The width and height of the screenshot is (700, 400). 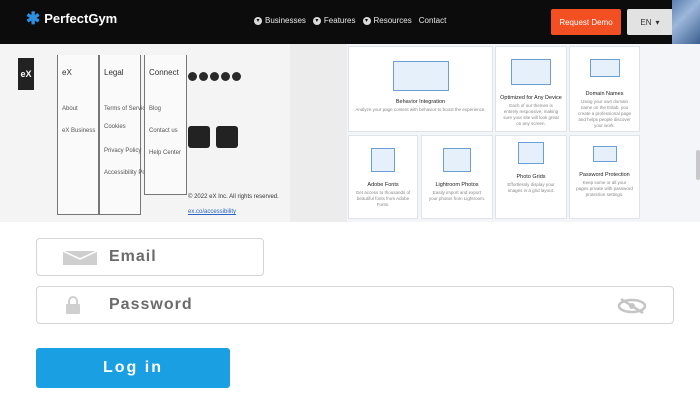 What do you see at coordinates (318, 133) in the screenshot?
I see `divider-panel` at bounding box center [318, 133].